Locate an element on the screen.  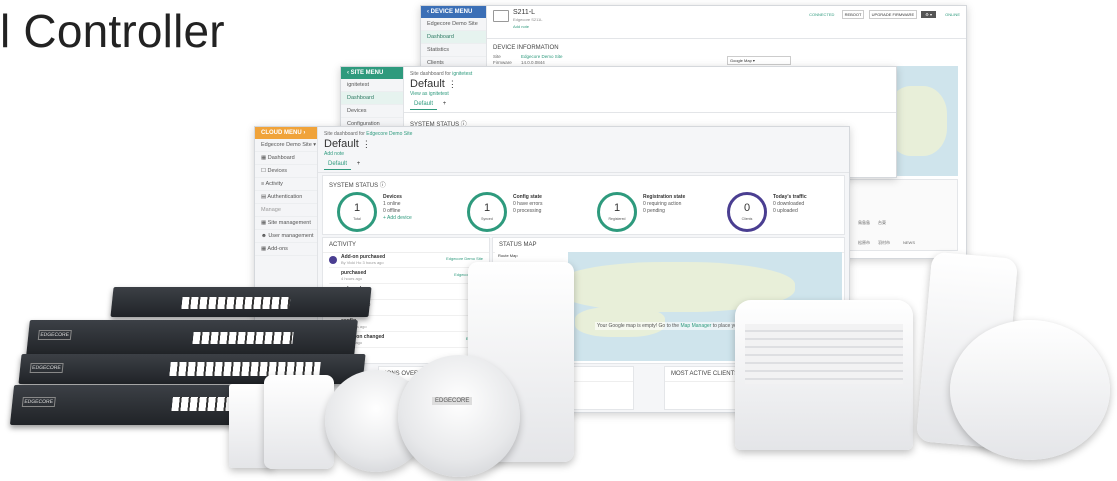
activity-item: purchased4 hours agoEdgecore Demo is located at coordinates (406, 277).